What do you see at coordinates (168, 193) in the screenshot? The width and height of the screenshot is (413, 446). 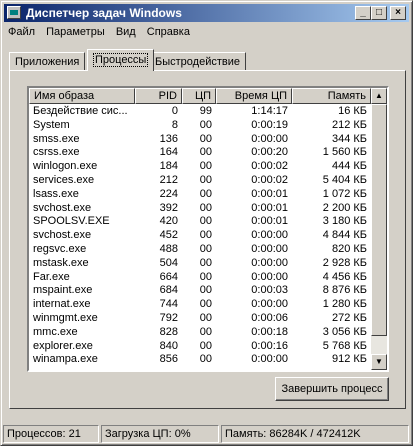 I see `cell-pid: 224` at bounding box center [168, 193].